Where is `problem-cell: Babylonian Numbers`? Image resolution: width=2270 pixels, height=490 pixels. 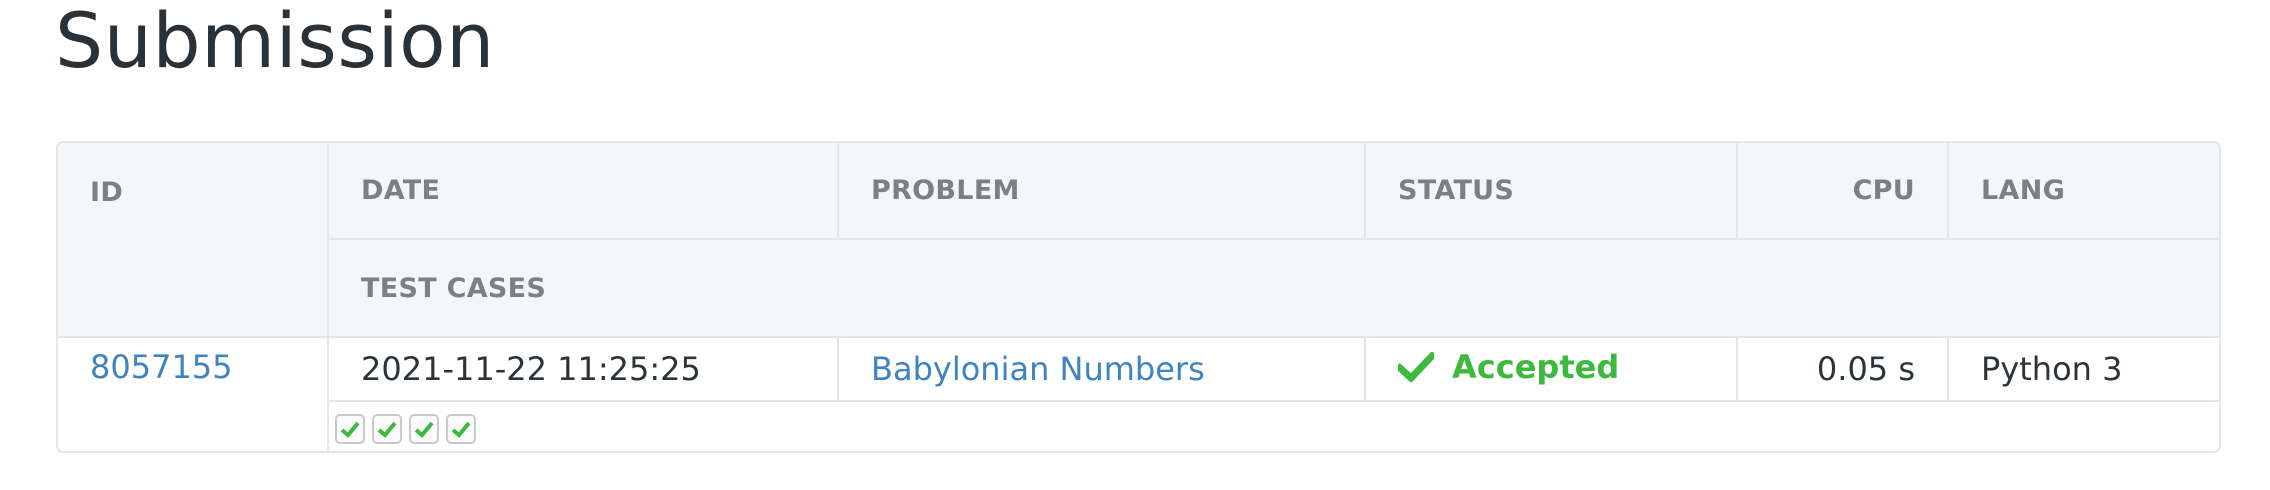 problem-cell: Babylonian Numbers is located at coordinates (1101, 369).